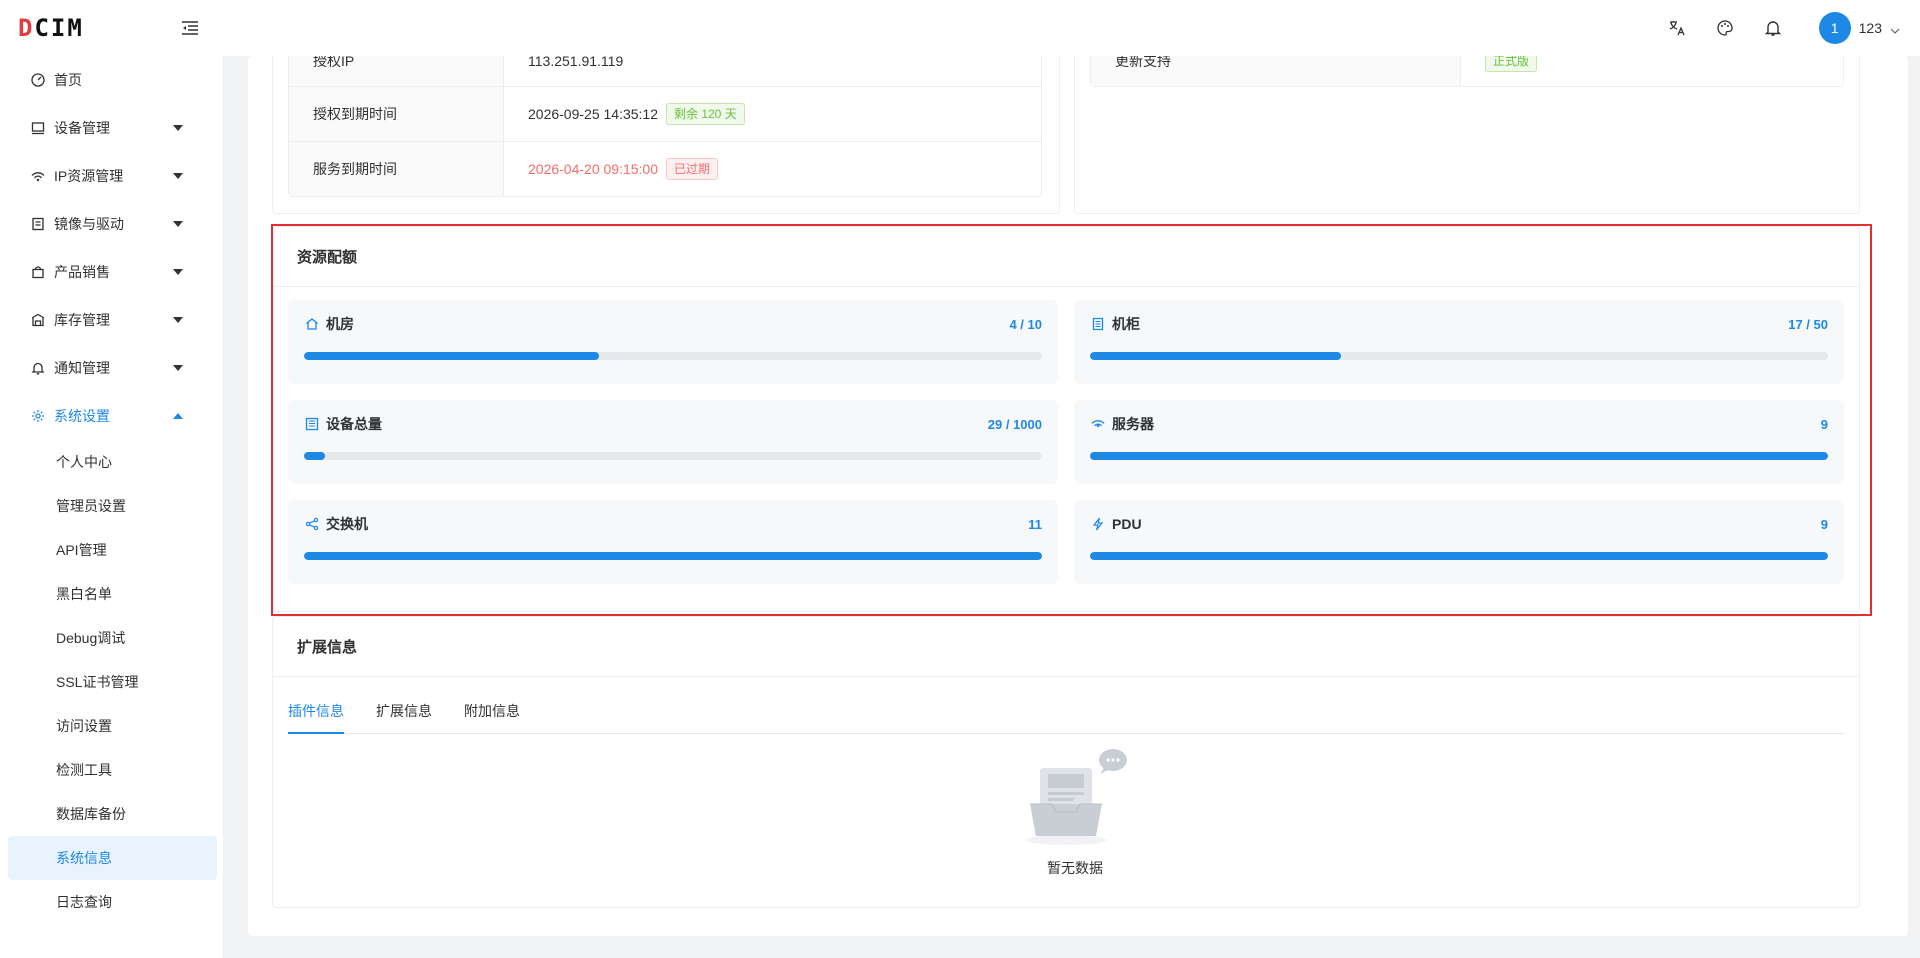 The image size is (1920, 958). I want to click on quota-value: 29 / 1000, so click(1014, 424).